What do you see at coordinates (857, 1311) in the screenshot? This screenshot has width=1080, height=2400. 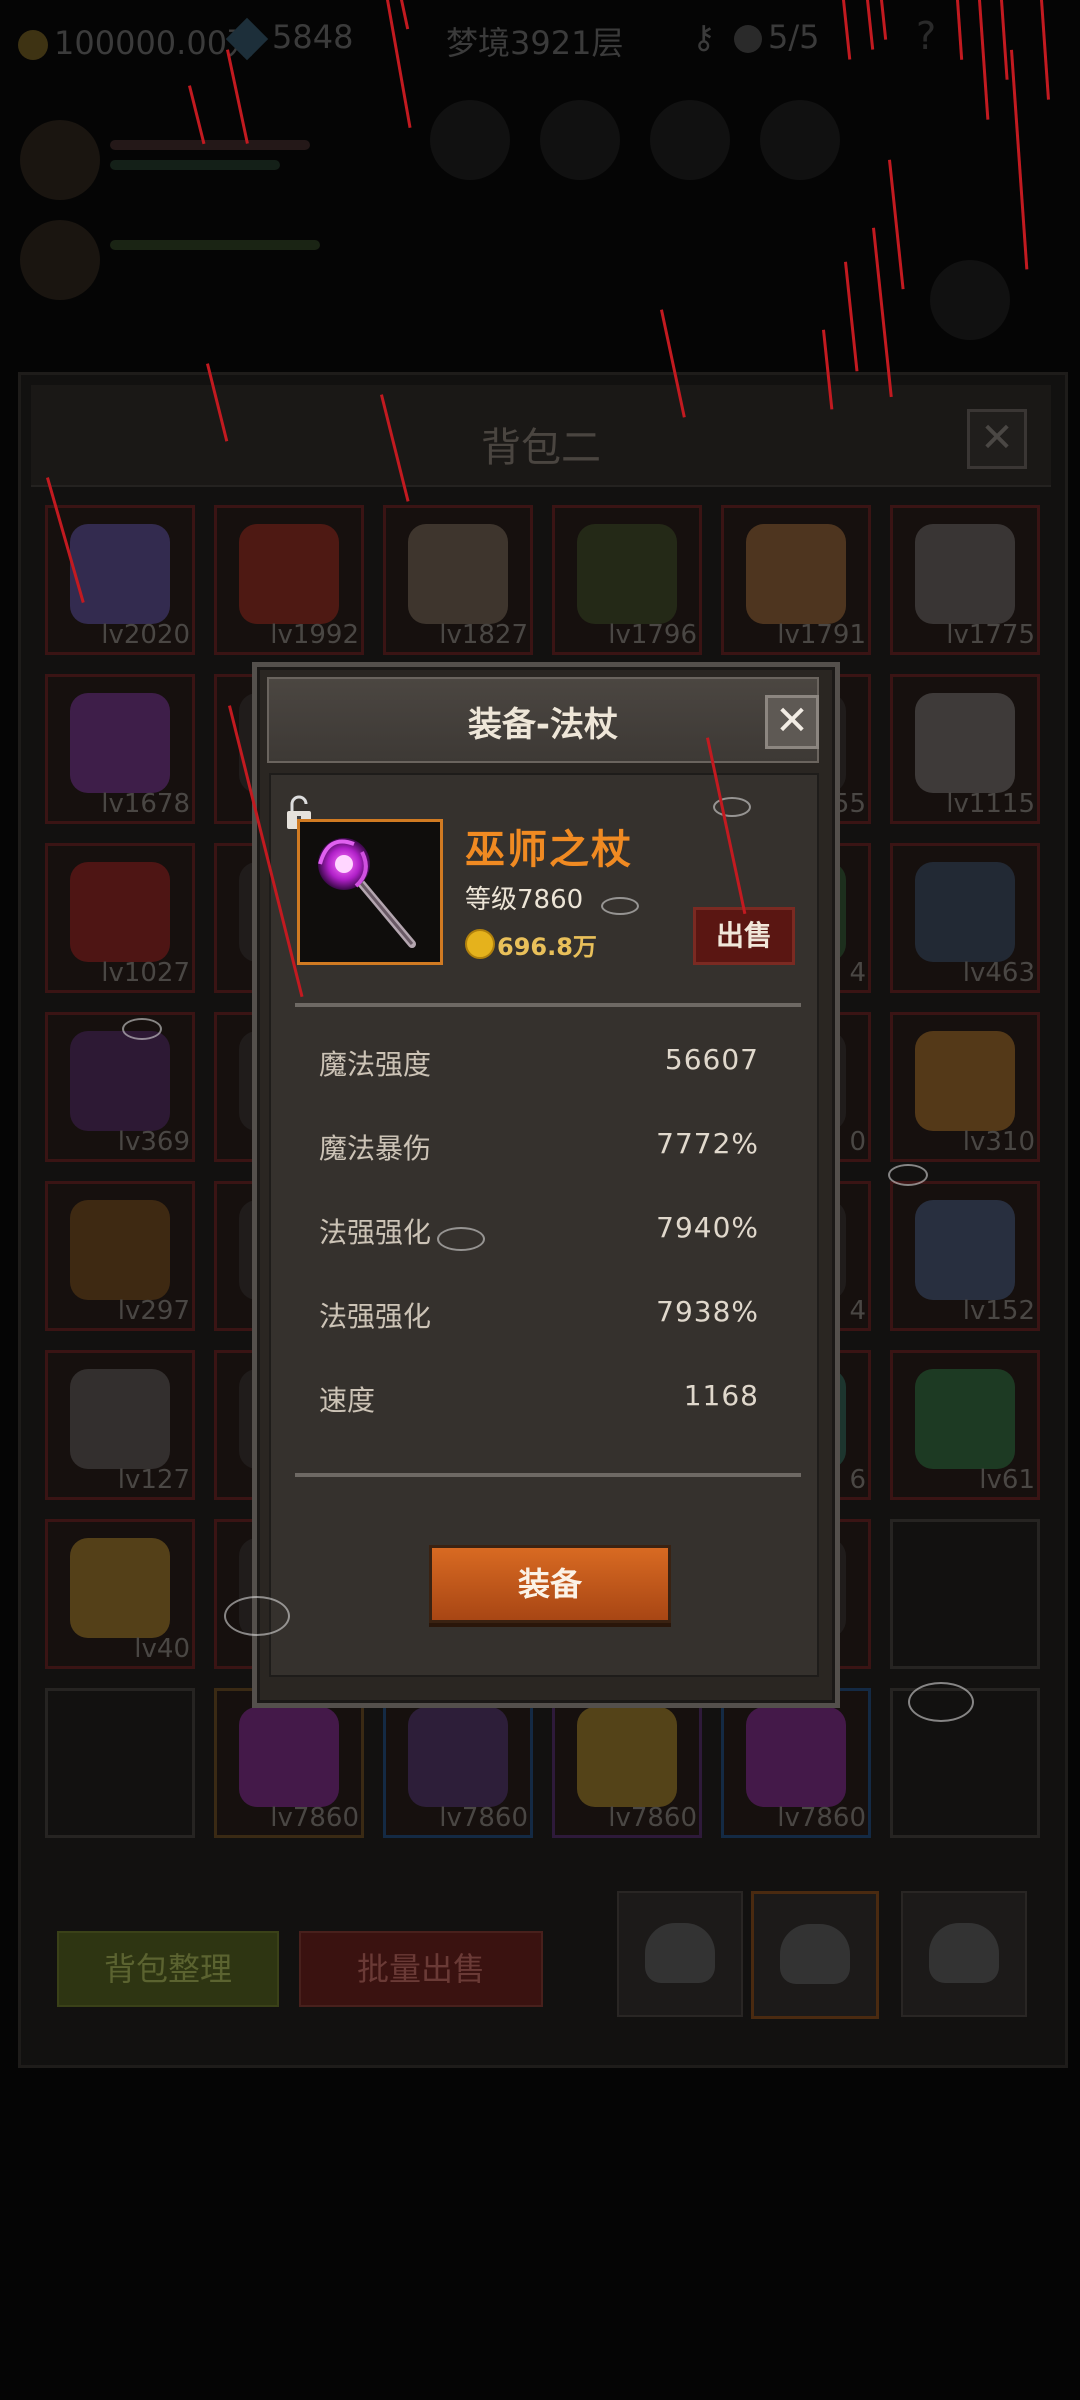 I see `item-level-label: 4` at bounding box center [857, 1311].